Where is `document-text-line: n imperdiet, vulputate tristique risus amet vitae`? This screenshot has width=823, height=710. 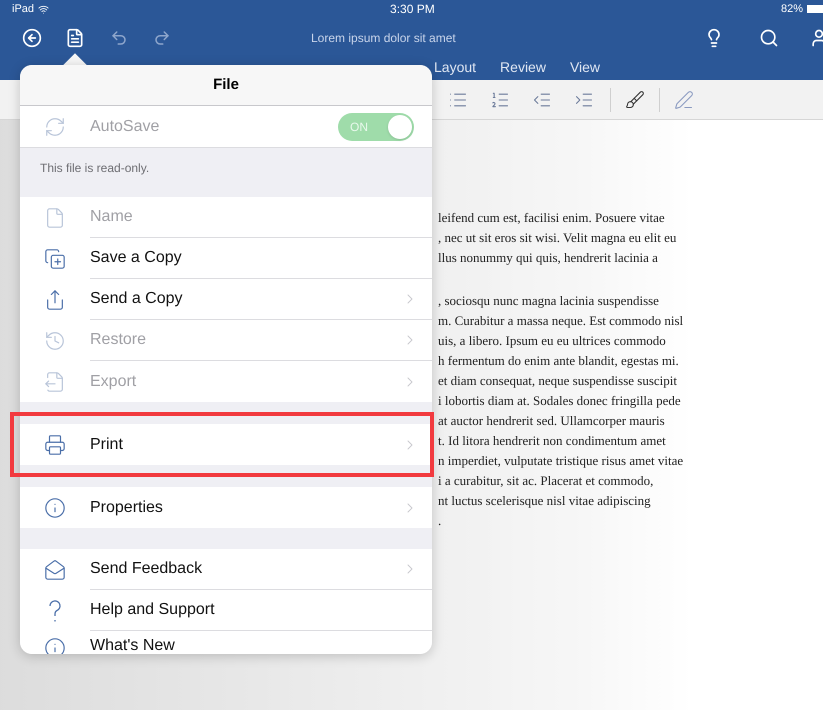 document-text-line: n imperdiet, vulputate tristique risus amet vitae is located at coordinates (561, 461).